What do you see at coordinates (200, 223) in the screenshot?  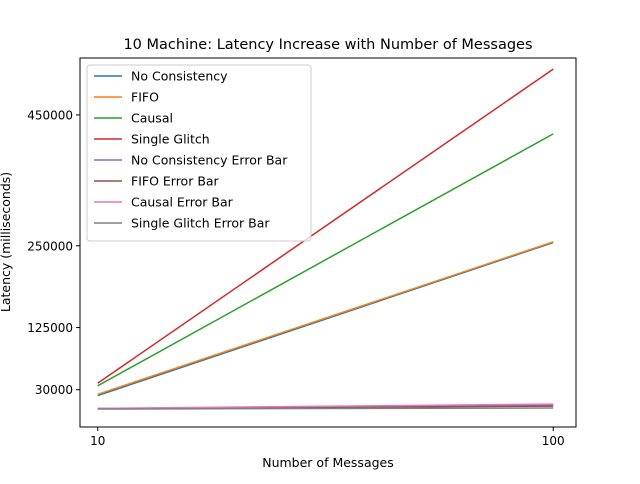 I see `legend-label-7: Single Glitch Error Bar` at bounding box center [200, 223].